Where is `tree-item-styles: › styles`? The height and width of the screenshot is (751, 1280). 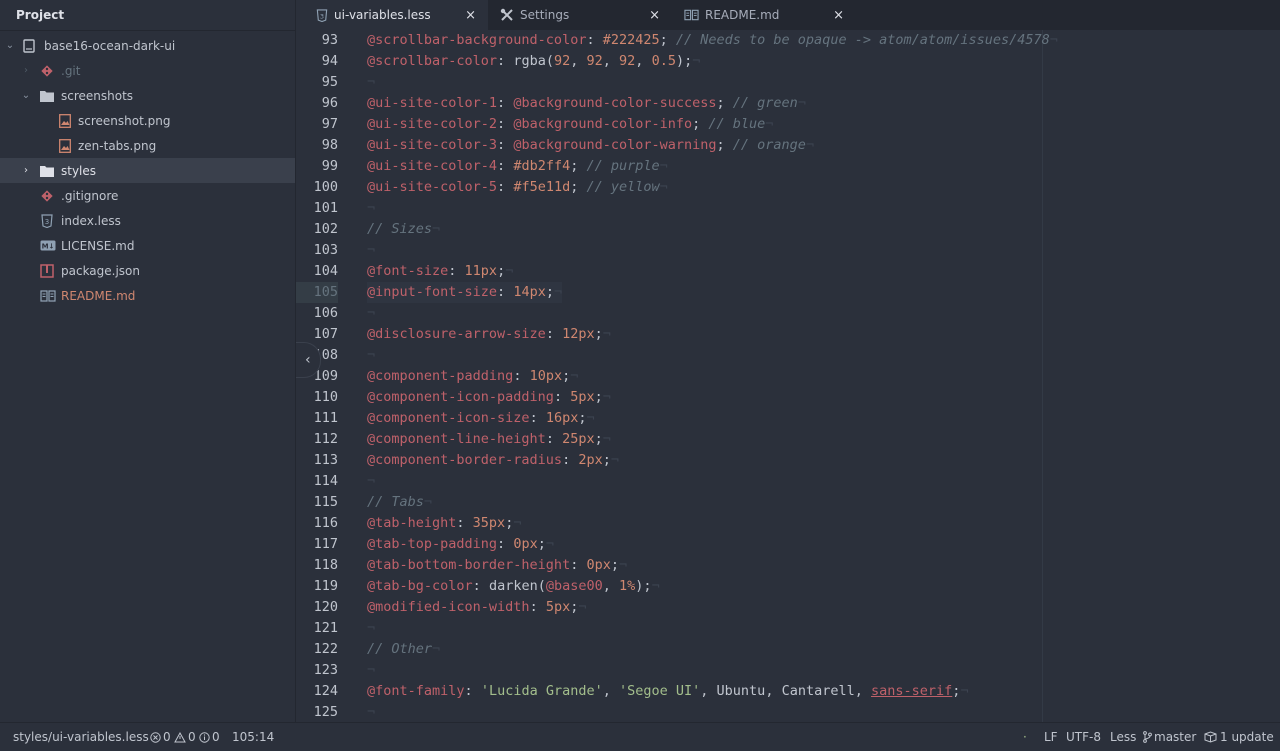 tree-item-styles: › styles is located at coordinates (147, 170).